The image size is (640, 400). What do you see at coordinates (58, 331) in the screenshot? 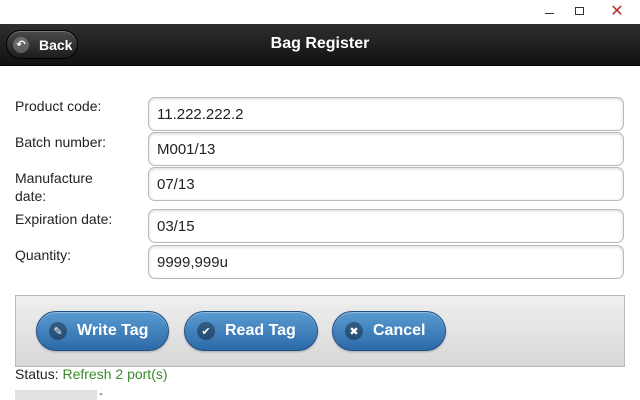
I see `pencil-icon: ✎` at bounding box center [58, 331].